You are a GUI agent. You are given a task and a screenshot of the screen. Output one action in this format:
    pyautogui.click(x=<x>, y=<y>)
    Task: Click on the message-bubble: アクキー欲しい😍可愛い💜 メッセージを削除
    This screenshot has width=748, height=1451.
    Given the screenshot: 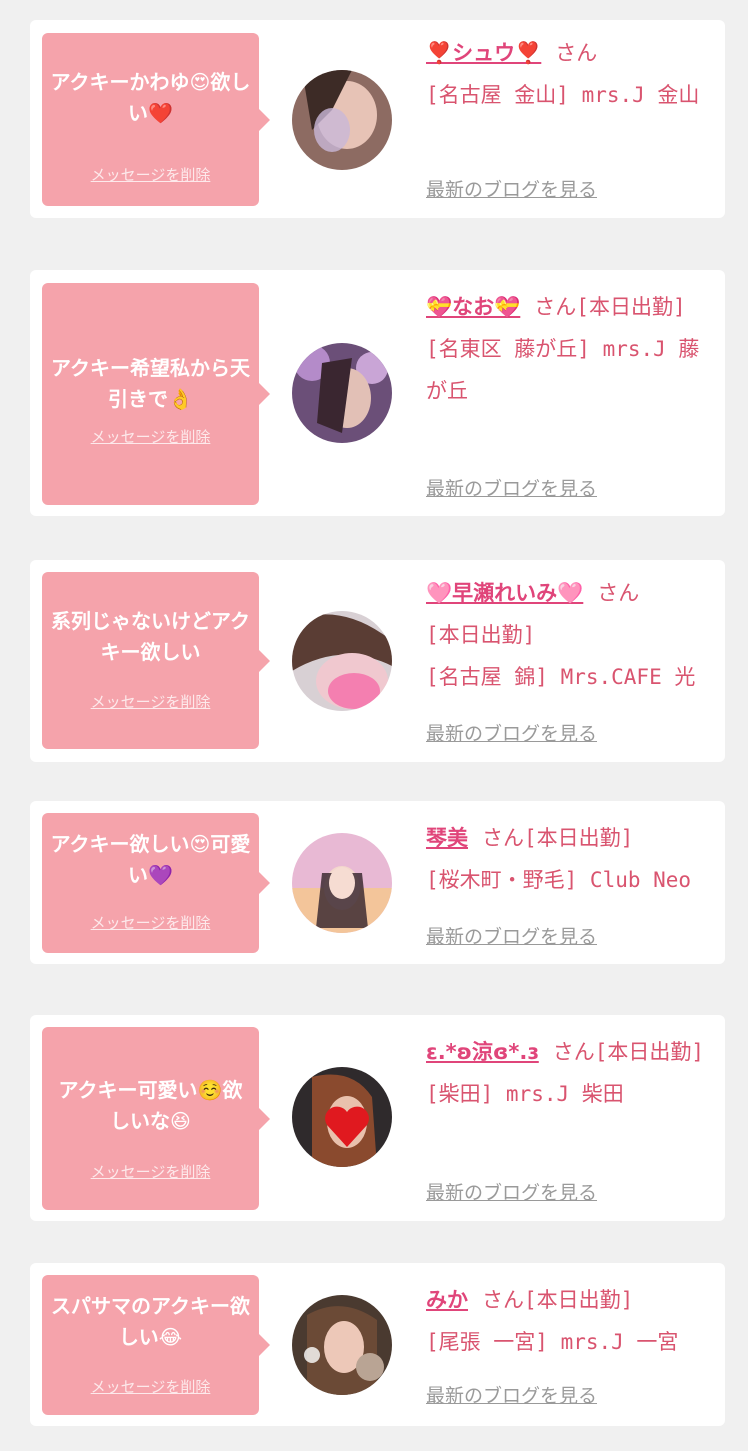 What is the action you would take?
    pyautogui.click(x=156, y=883)
    